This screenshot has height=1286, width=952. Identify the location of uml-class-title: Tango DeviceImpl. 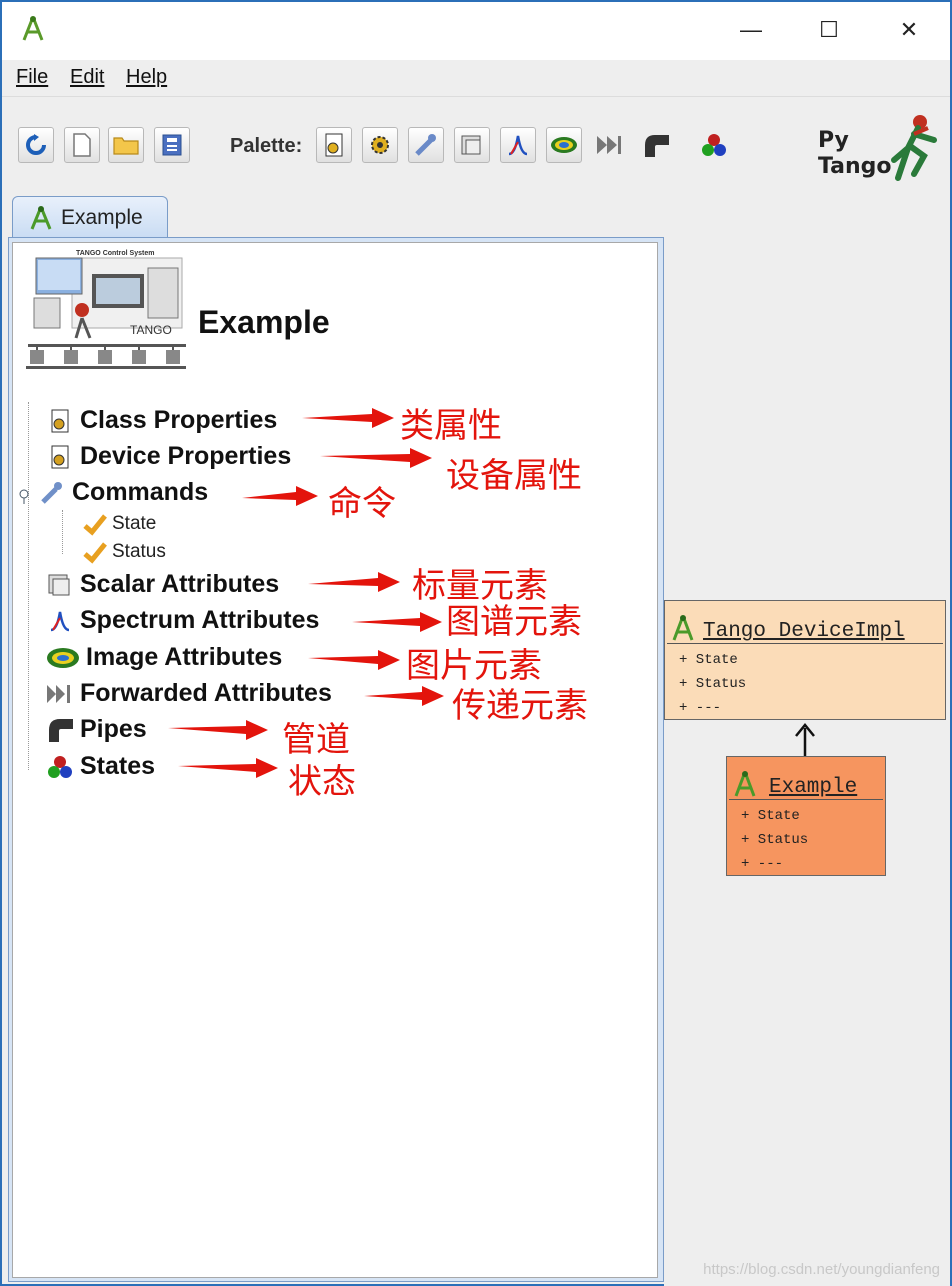
(804, 631).